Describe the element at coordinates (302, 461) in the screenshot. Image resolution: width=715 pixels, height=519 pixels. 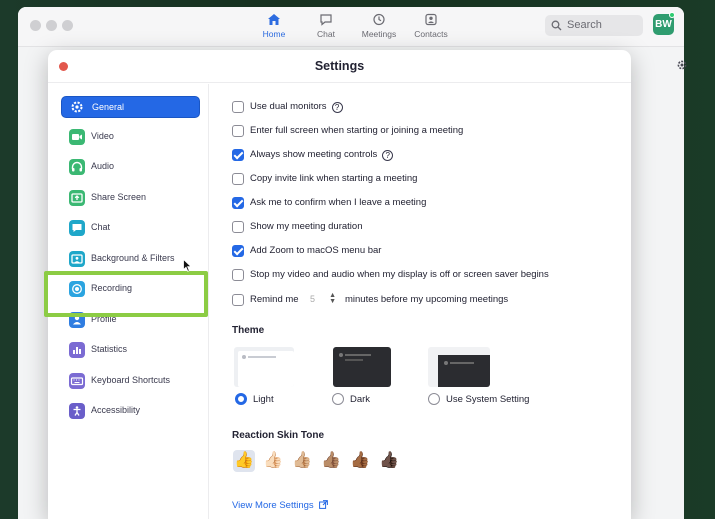
I see `skin-tone-medium-light: 👍🏼` at that location.